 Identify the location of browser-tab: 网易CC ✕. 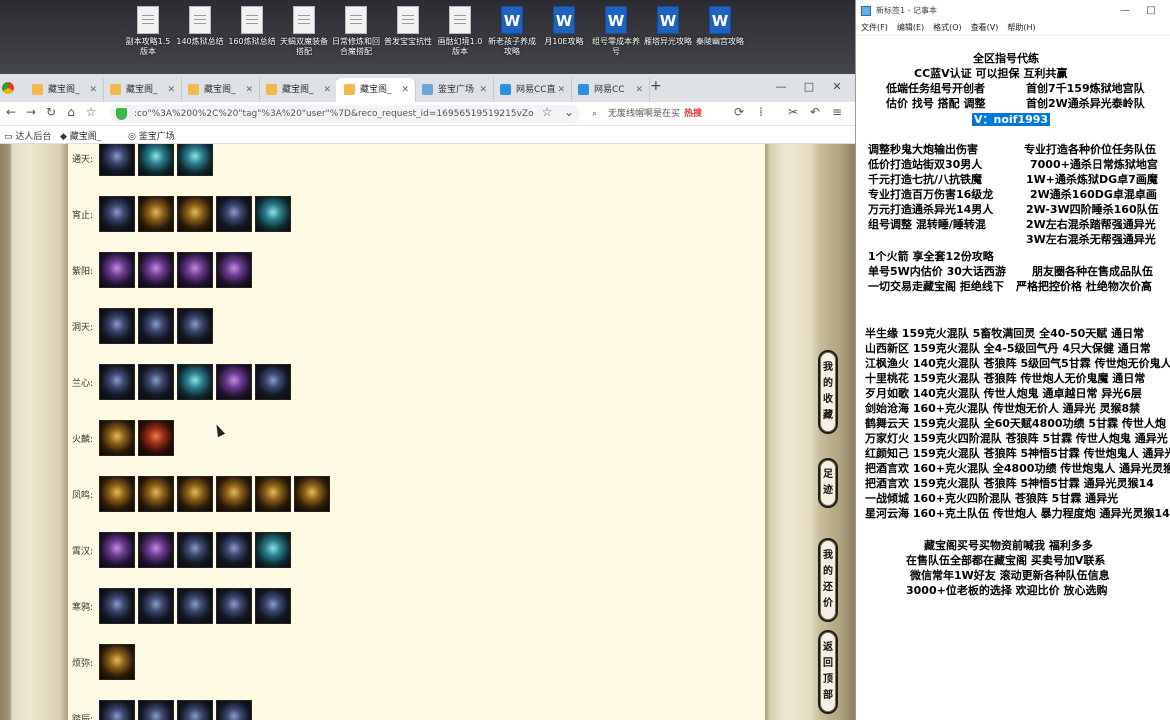
(610, 90).